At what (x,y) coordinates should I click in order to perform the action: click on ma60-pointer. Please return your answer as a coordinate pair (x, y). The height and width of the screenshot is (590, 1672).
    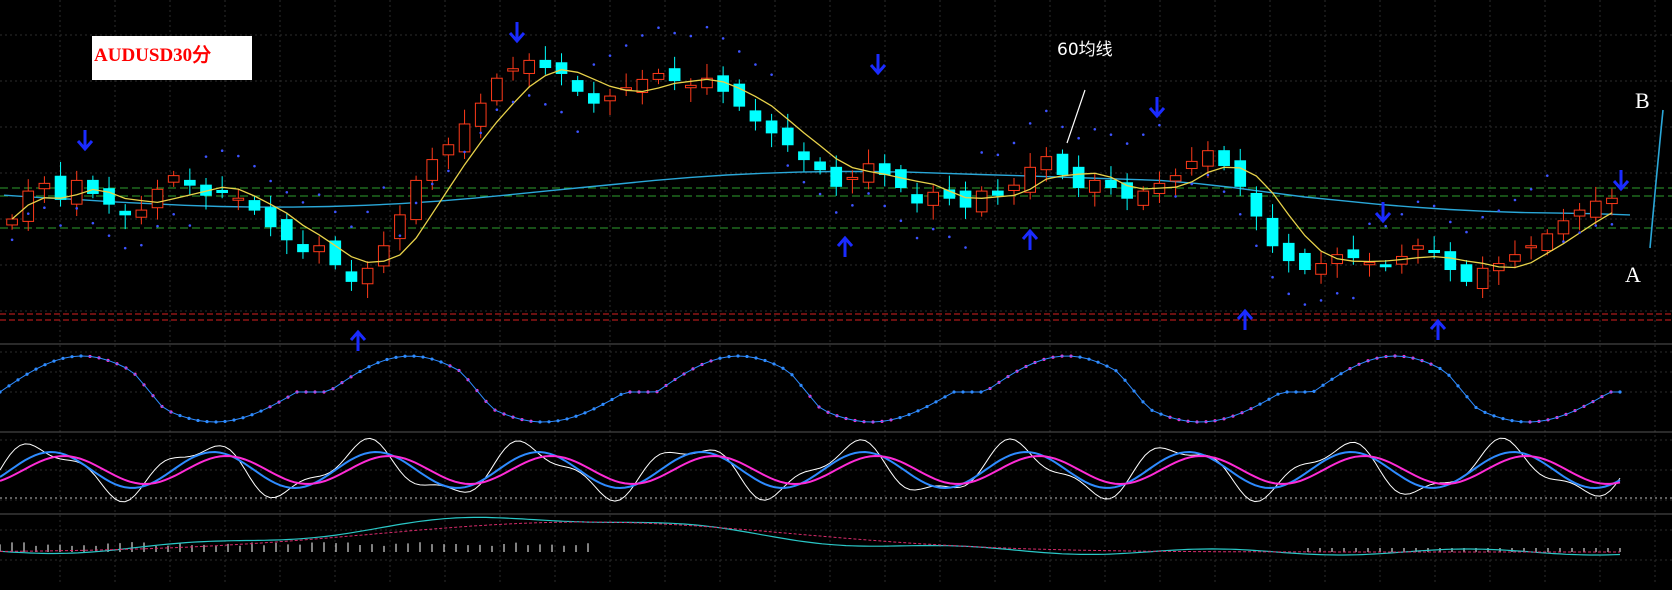
    Looking at the image, I should click on (1076, 116).